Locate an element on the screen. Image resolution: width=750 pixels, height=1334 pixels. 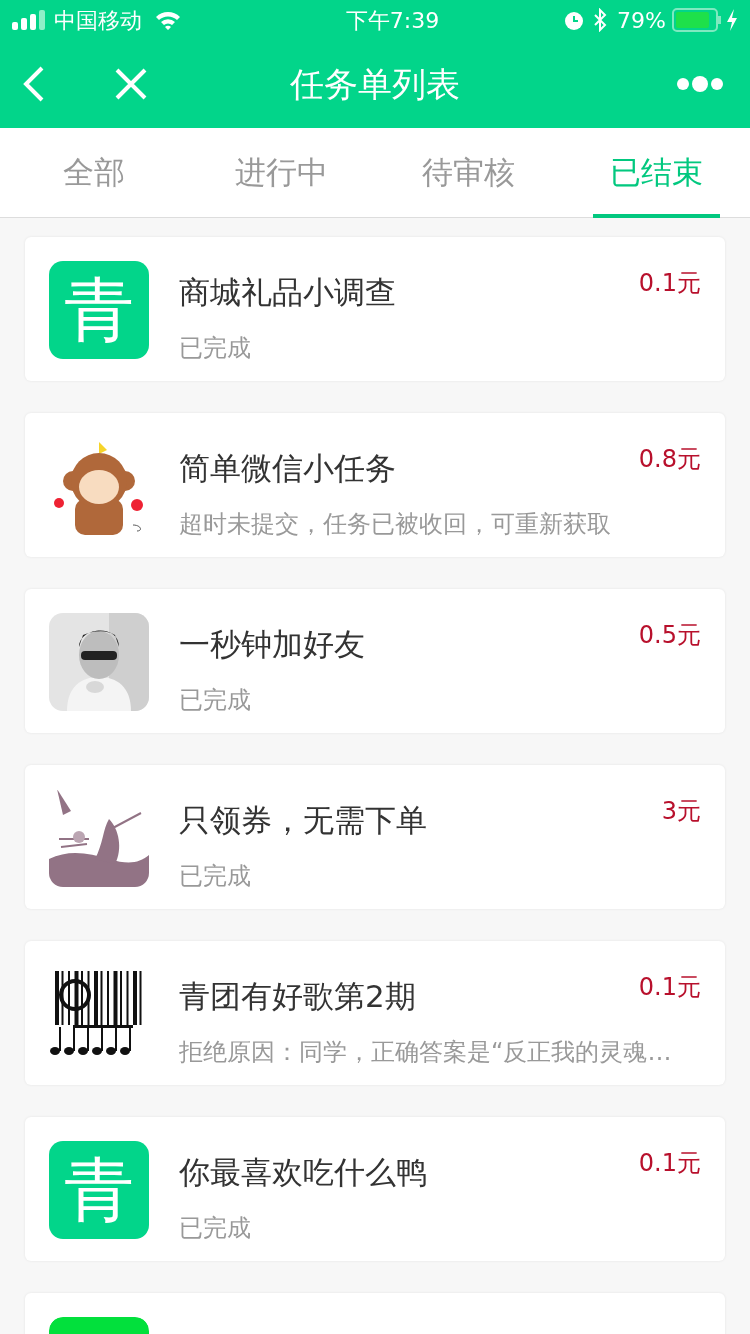
task-title: 你最喜欢吃什么鸭 is located at coordinates (303, 1172).